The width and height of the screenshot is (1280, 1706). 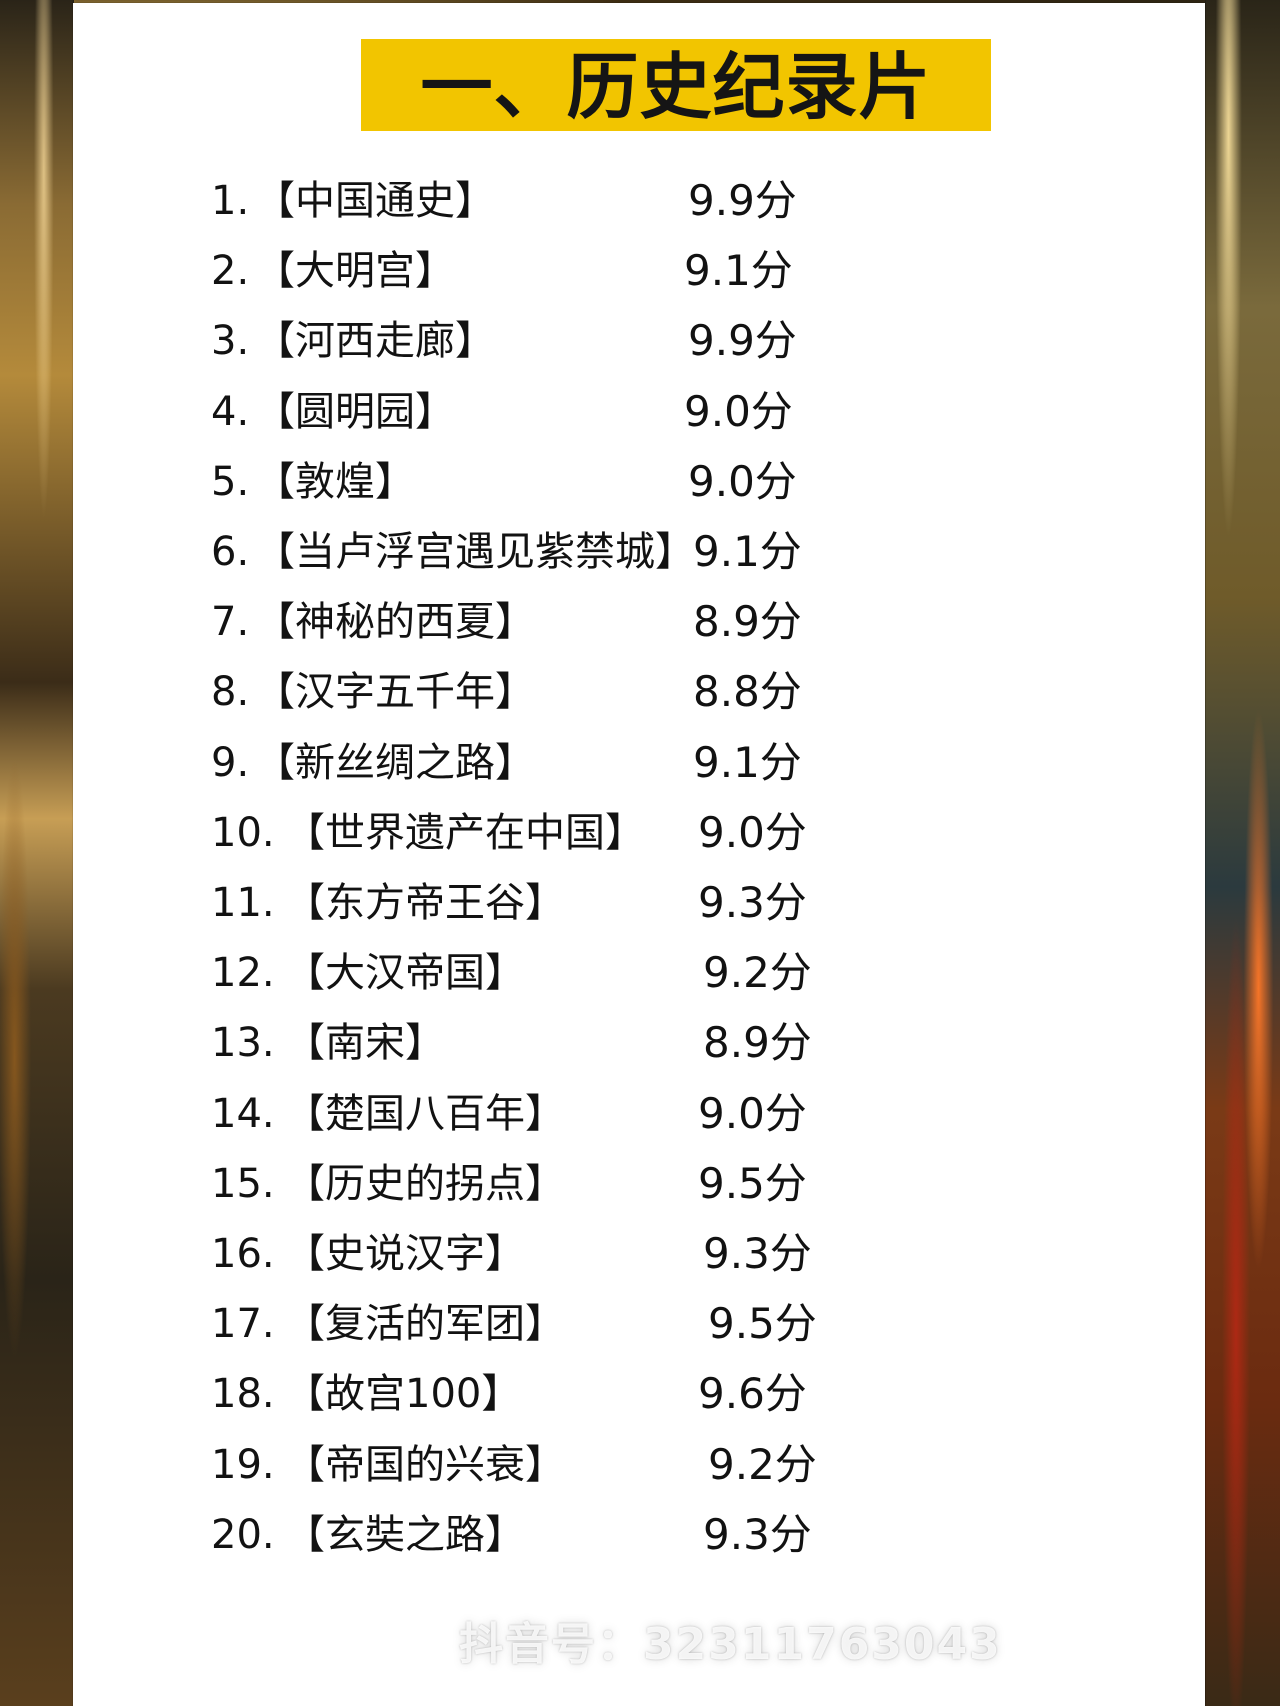 I want to click on item-number: 17., so click(x=243, y=1324).